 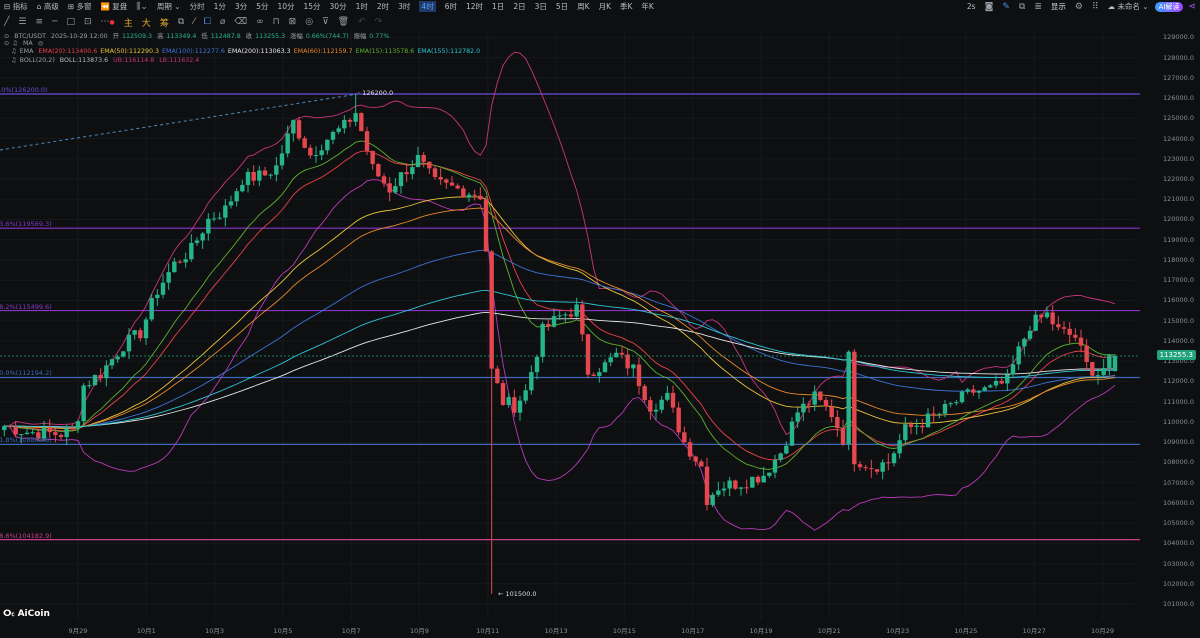 What do you see at coordinates (647, 6) in the screenshot?
I see `interval-tab: 年K` at bounding box center [647, 6].